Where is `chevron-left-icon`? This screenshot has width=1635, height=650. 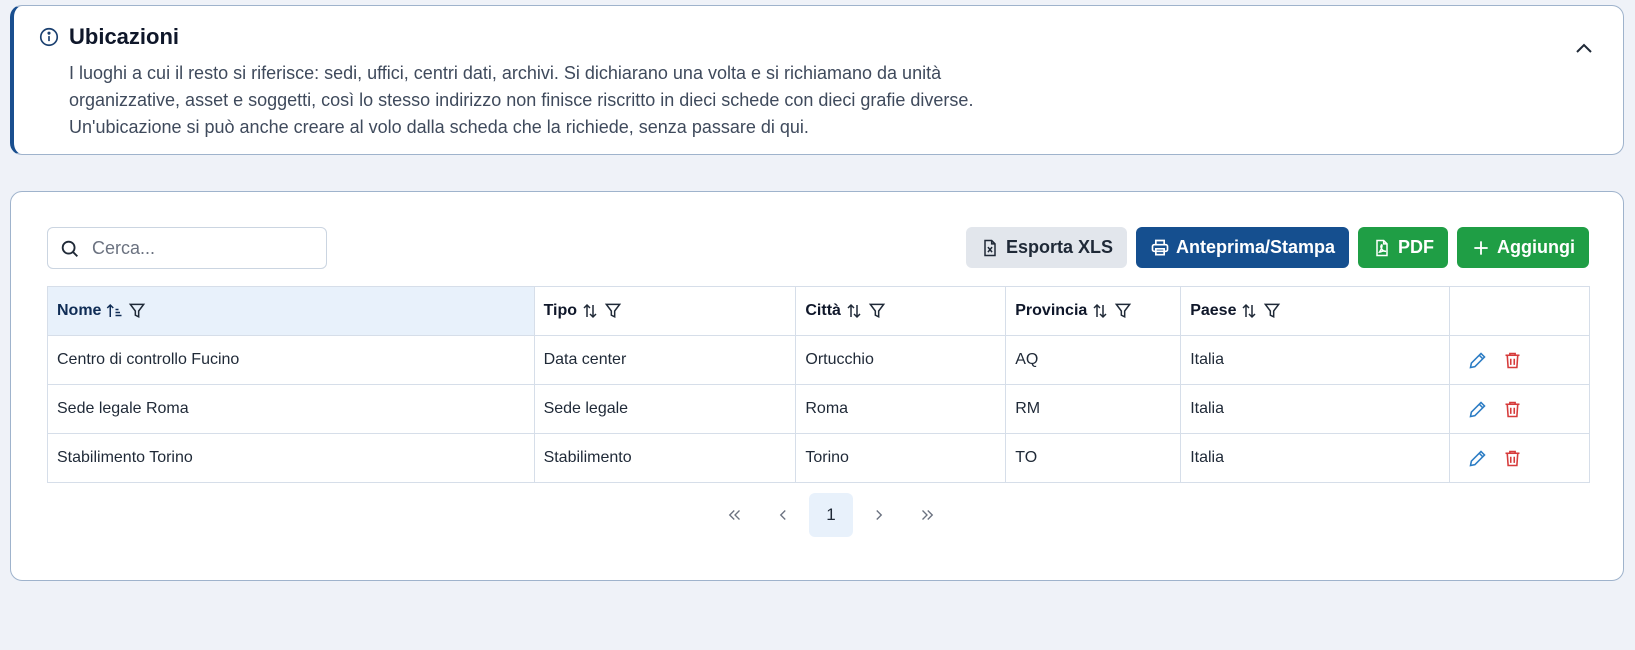 chevron-left-icon is located at coordinates (782, 515).